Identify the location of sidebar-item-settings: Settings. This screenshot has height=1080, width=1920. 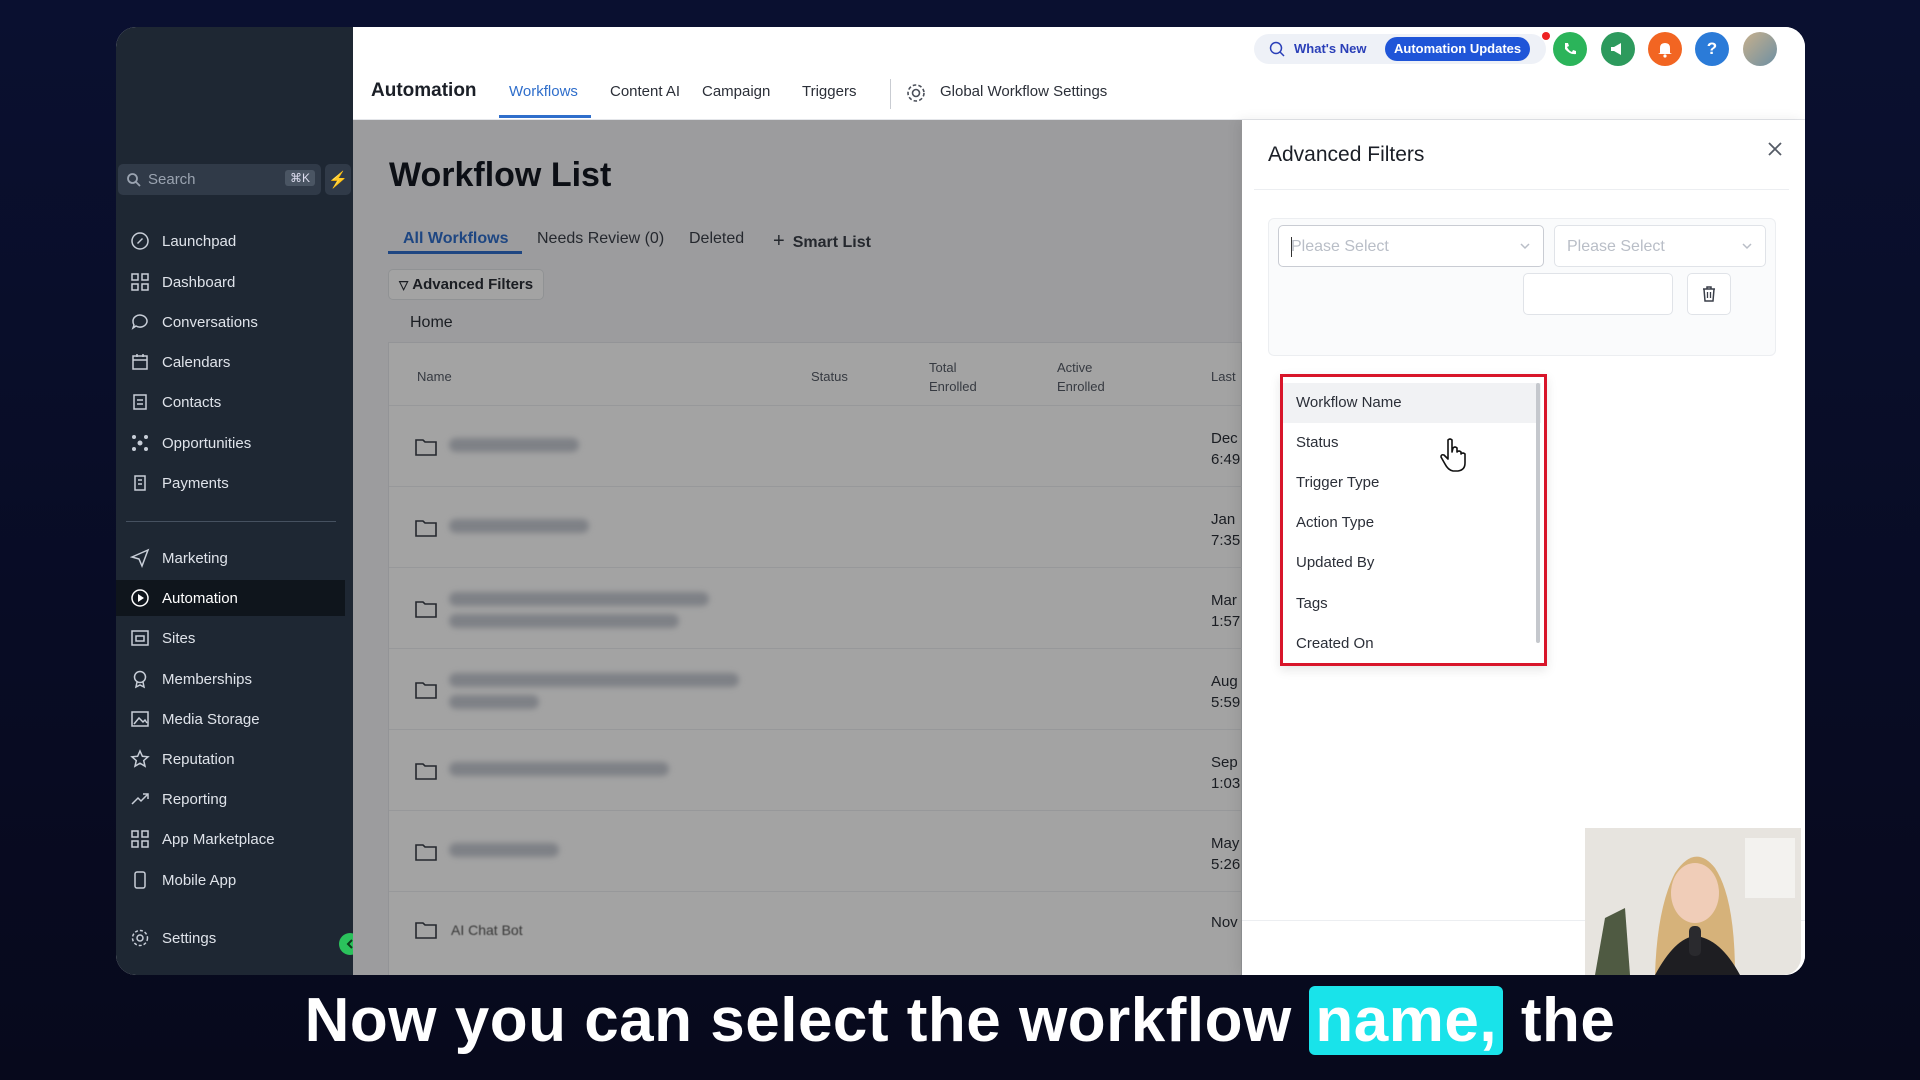
(238, 938).